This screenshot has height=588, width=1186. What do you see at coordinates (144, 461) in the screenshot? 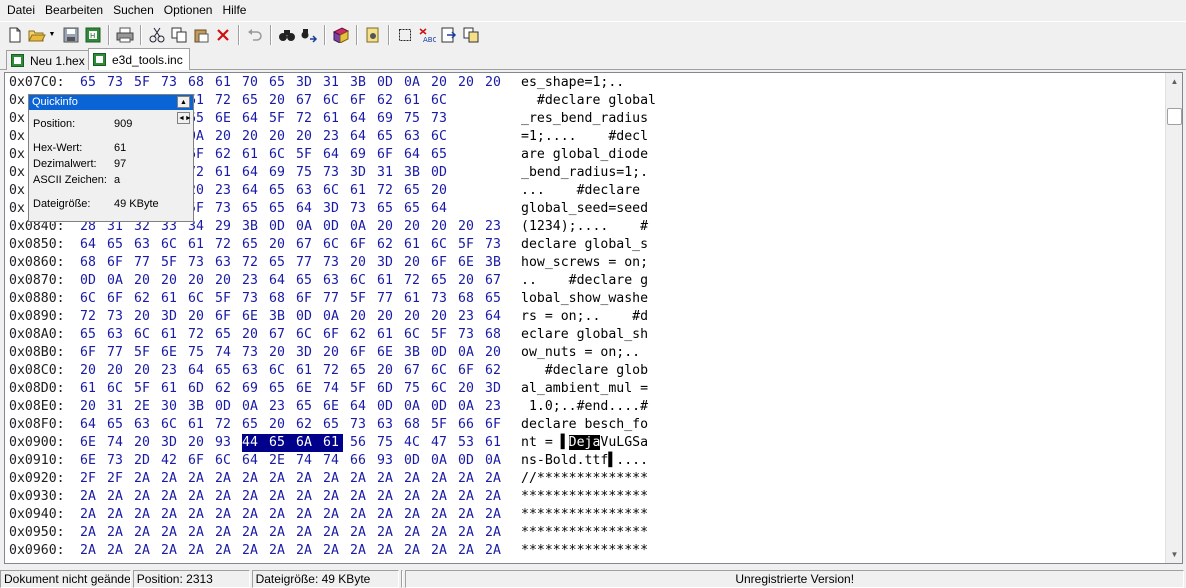
I see `hex-byte: 2D` at bounding box center [144, 461].